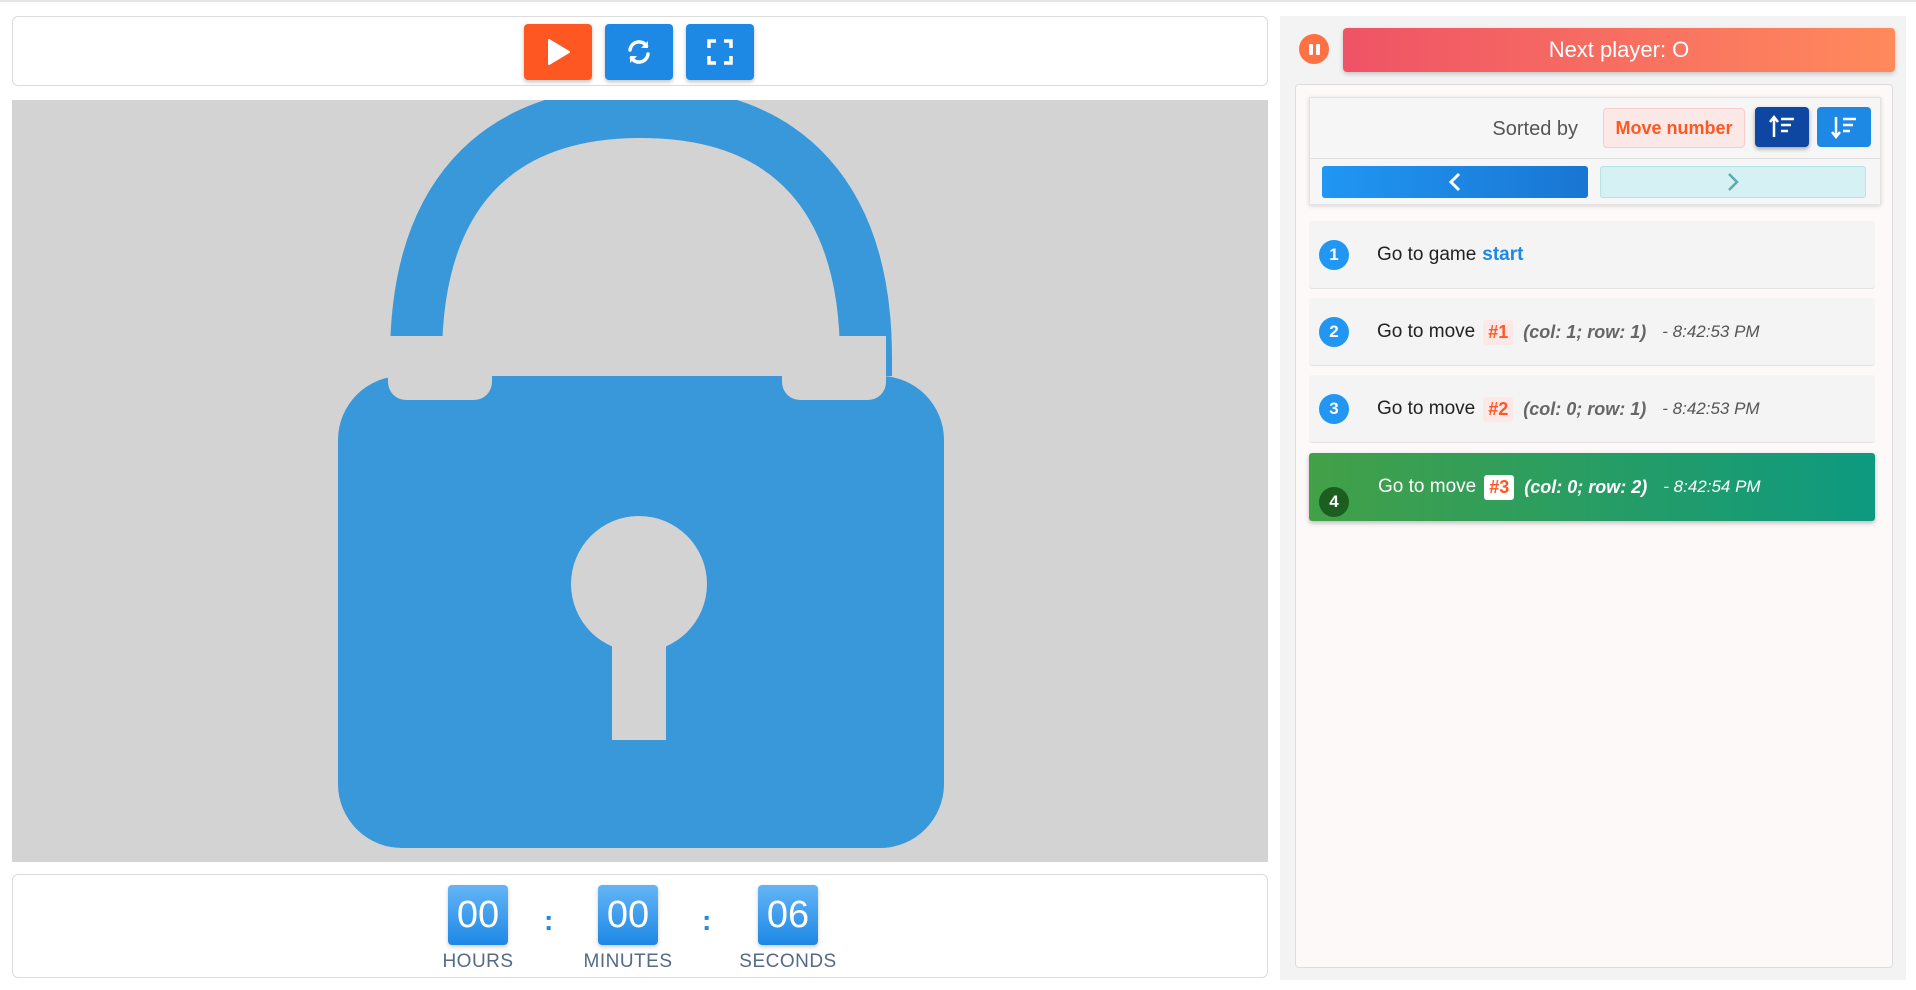  I want to click on sort-descending-button, so click(1844, 127).